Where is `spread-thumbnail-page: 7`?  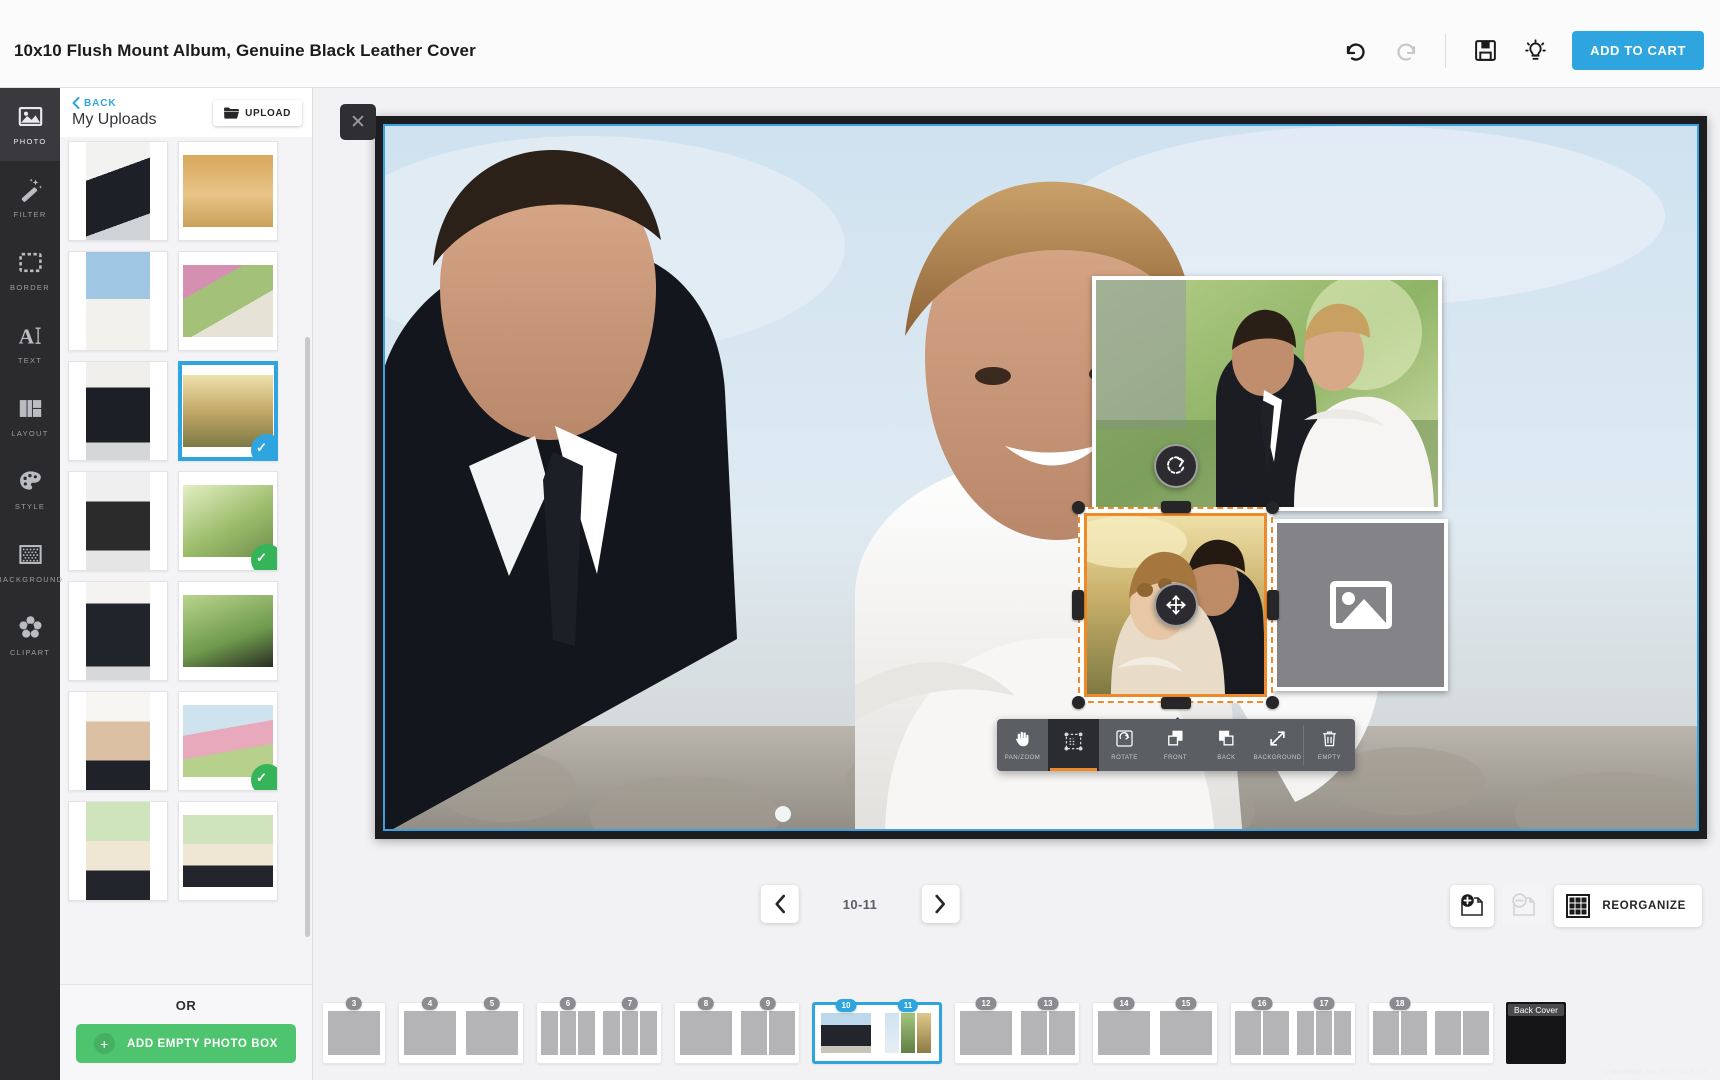
spread-thumbnail-page: 7 is located at coordinates (630, 1029).